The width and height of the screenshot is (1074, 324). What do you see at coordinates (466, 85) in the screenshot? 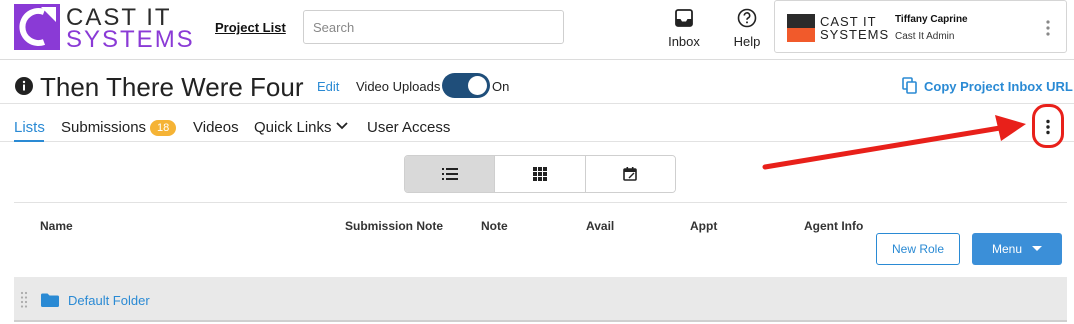
I see `video-uploads-toggle` at bounding box center [466, 85].